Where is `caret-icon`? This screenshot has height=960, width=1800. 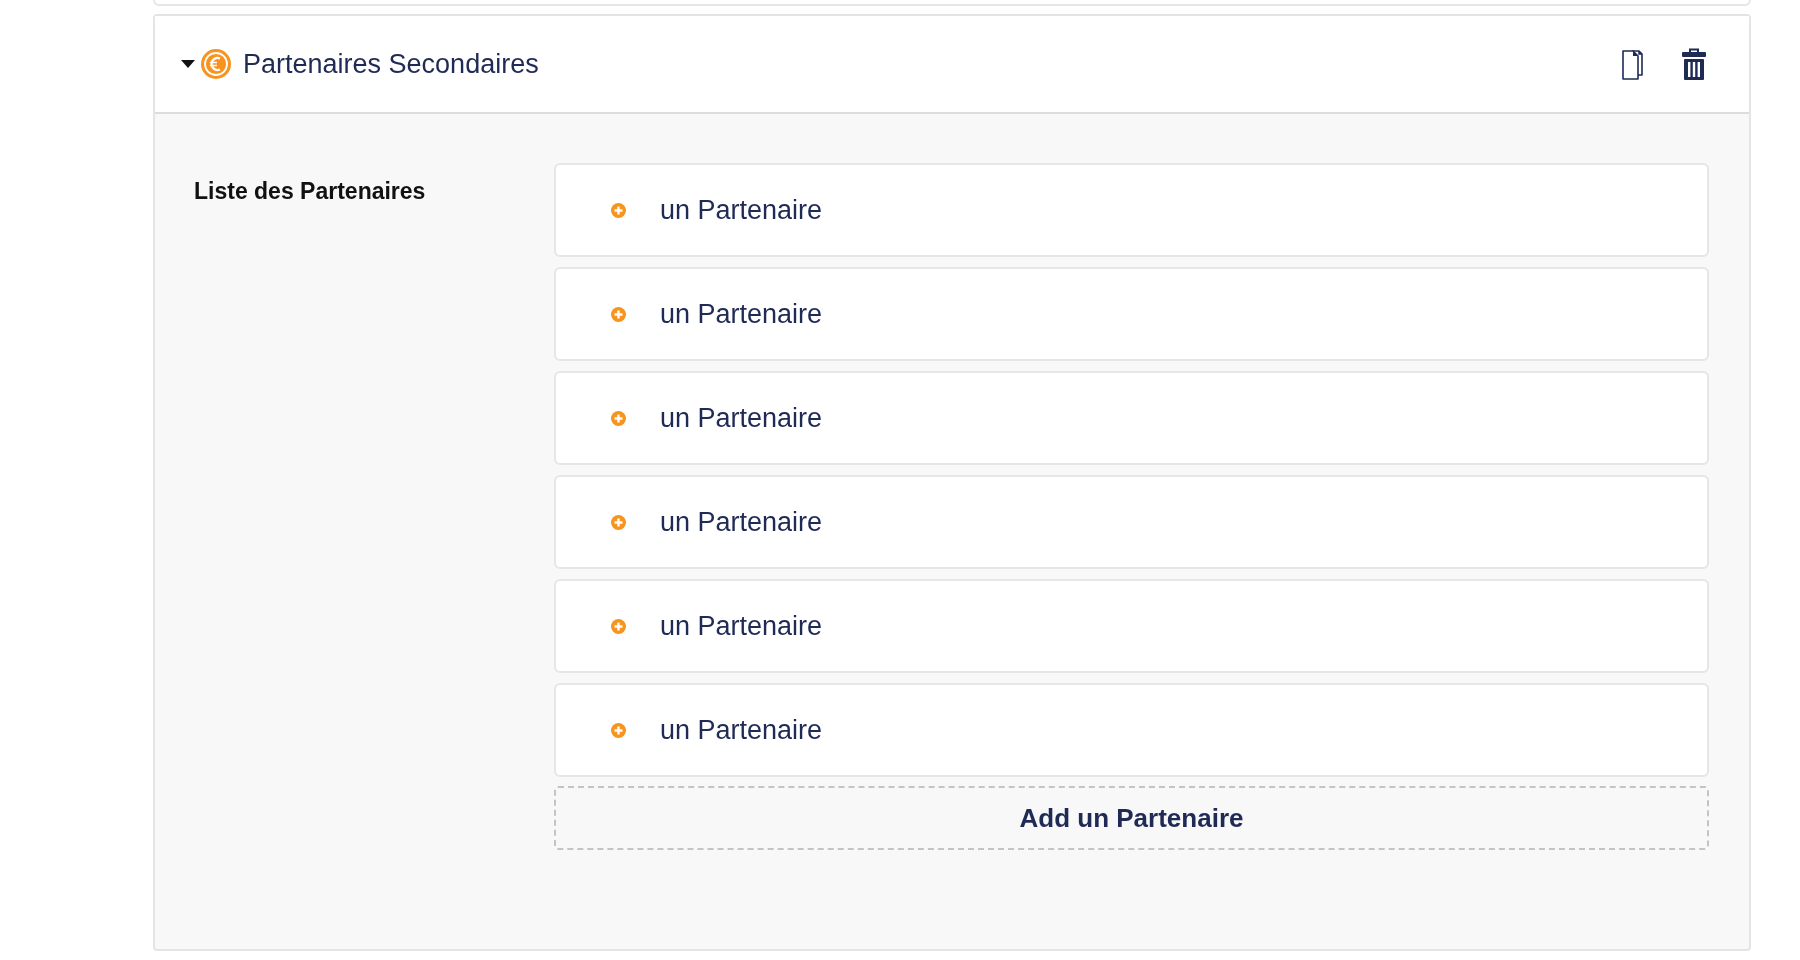 caret-icon is located at coordinates (188, 64).